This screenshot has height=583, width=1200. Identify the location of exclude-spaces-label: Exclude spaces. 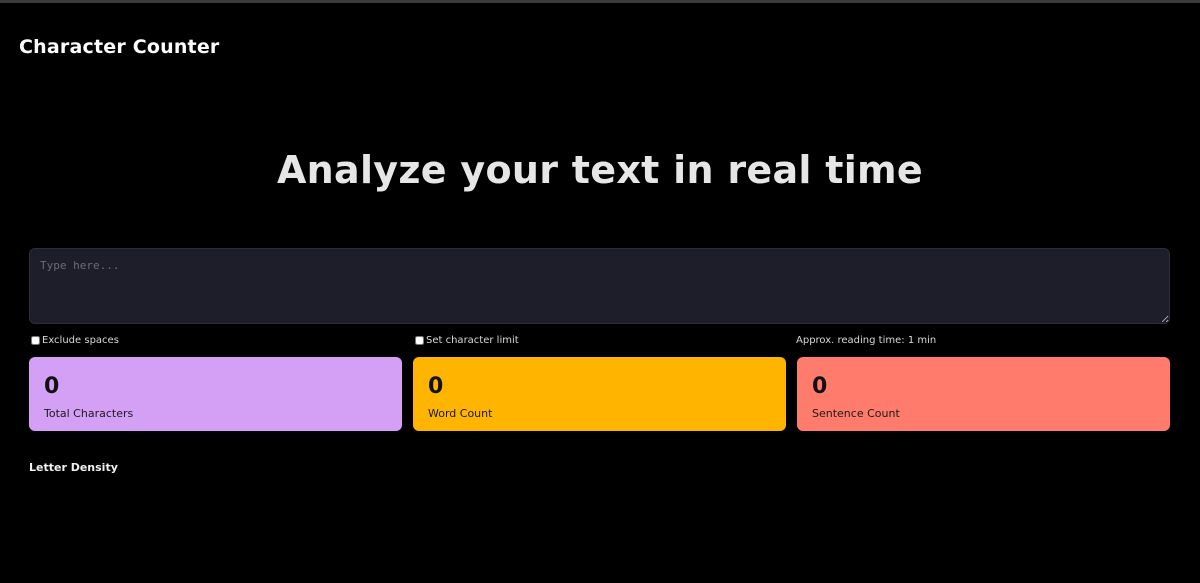
(80, 340).